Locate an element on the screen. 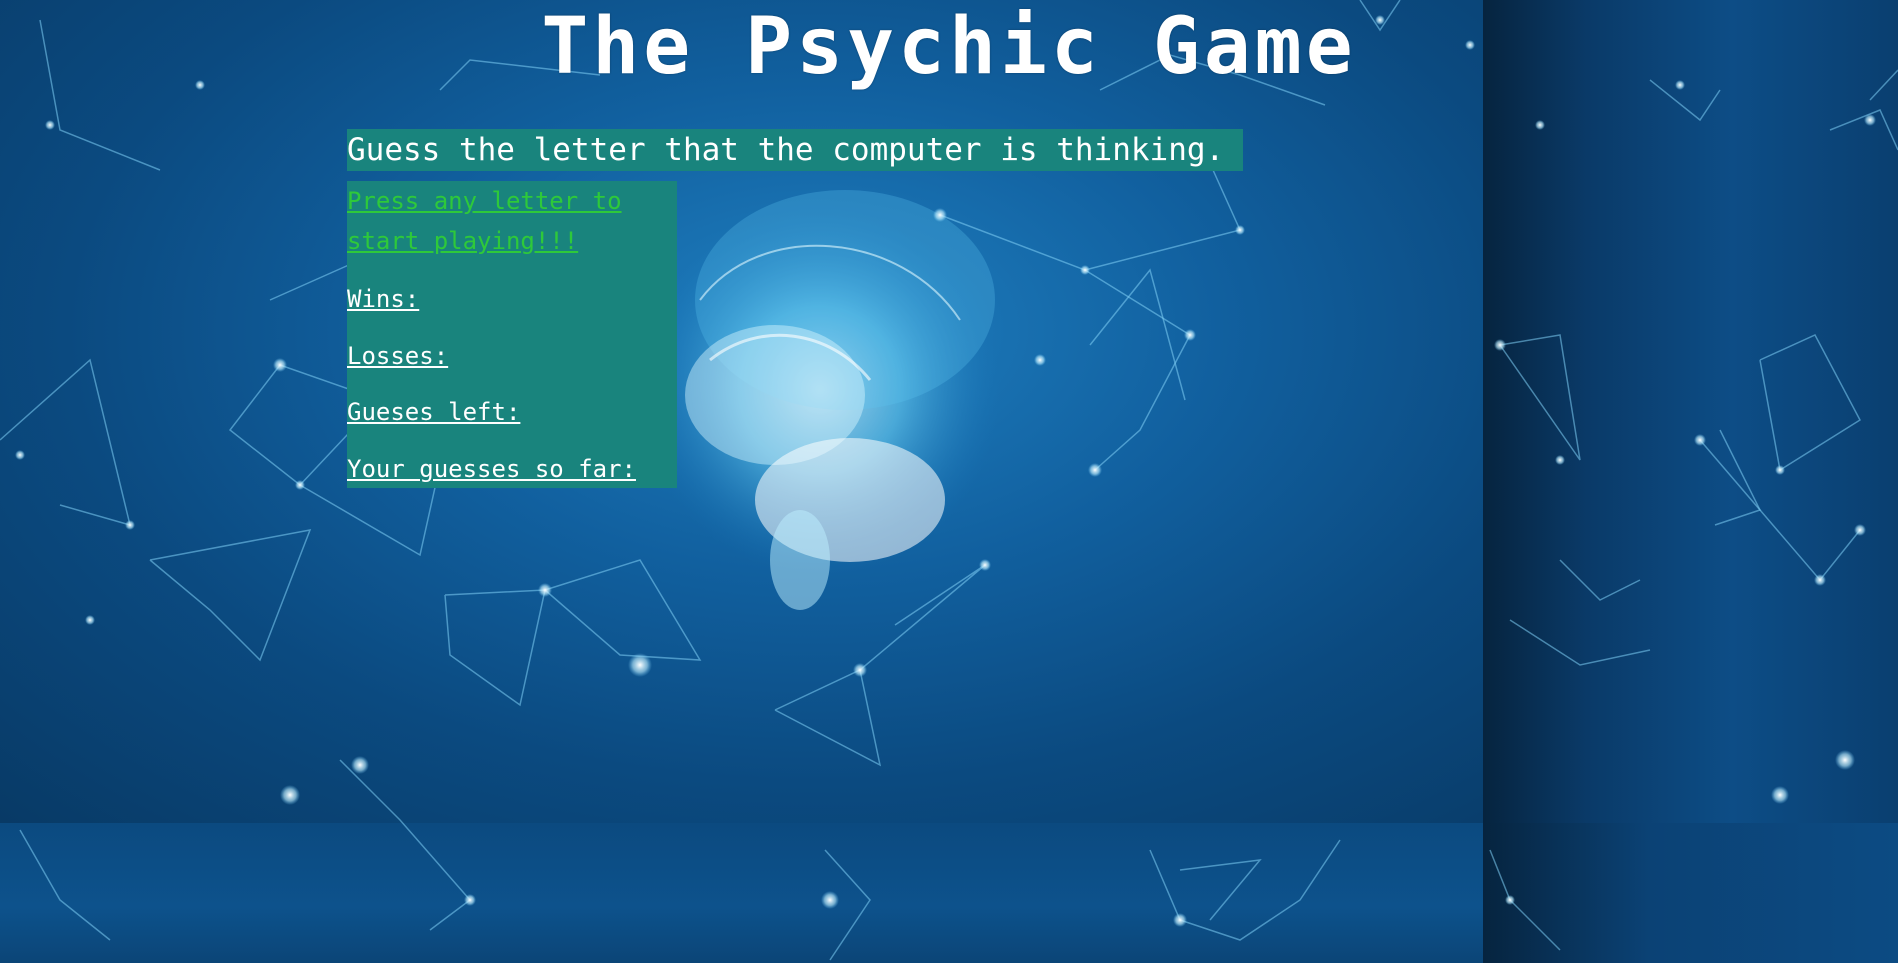 The height and width of the screenshot is (963, 1898). wins-label: Wins: is located at coordinates (383, 299).